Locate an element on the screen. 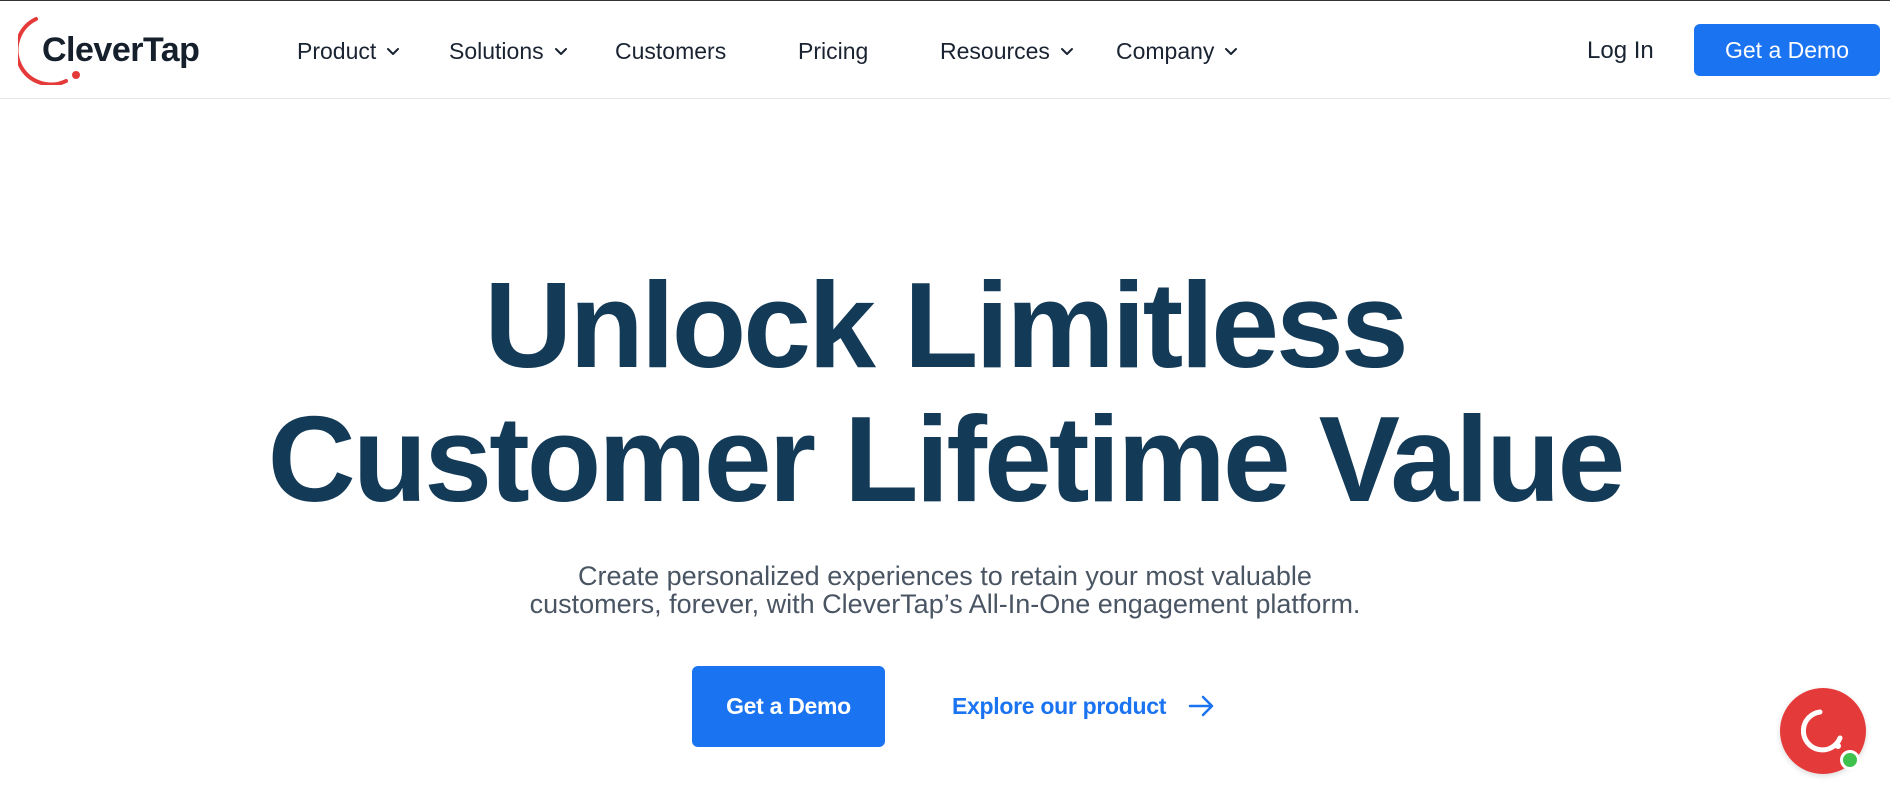  chat-launcher-button is located at coordinates (1823, 731).